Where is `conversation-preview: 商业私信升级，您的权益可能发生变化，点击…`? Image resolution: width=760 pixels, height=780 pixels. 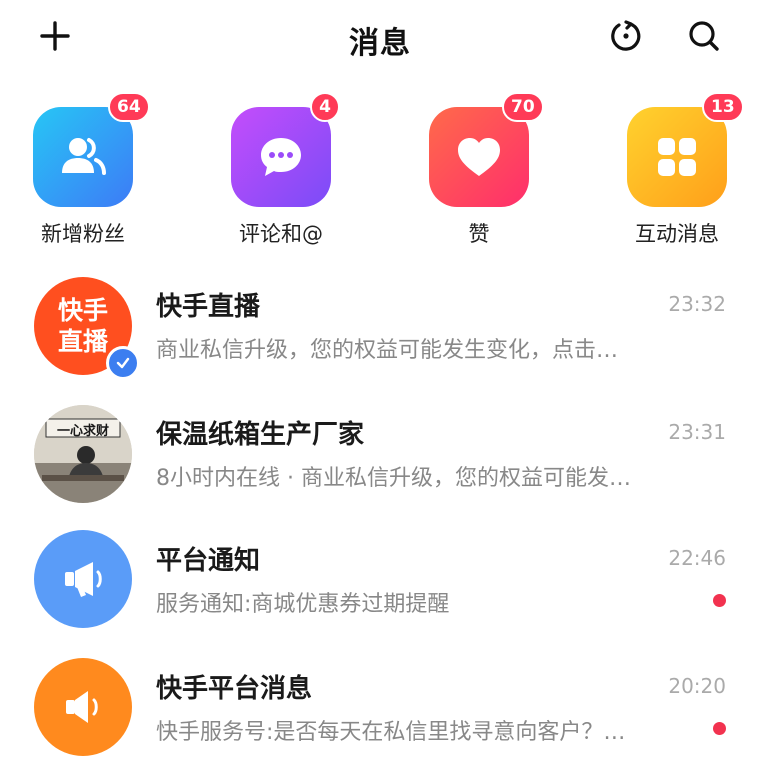
conversation-preview: 商业私信升级，您的权益可能发生变化，点击… is located at coordinates (387, 350).